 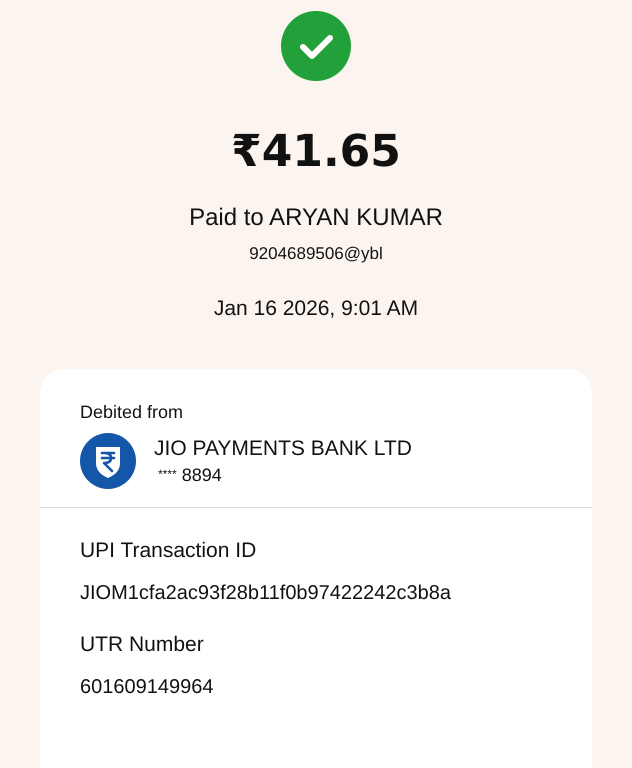 I want to click on field-value: JIOM1cfa2ac93f28b11f0b97422242c3b8a, so click(x=266, y=593).